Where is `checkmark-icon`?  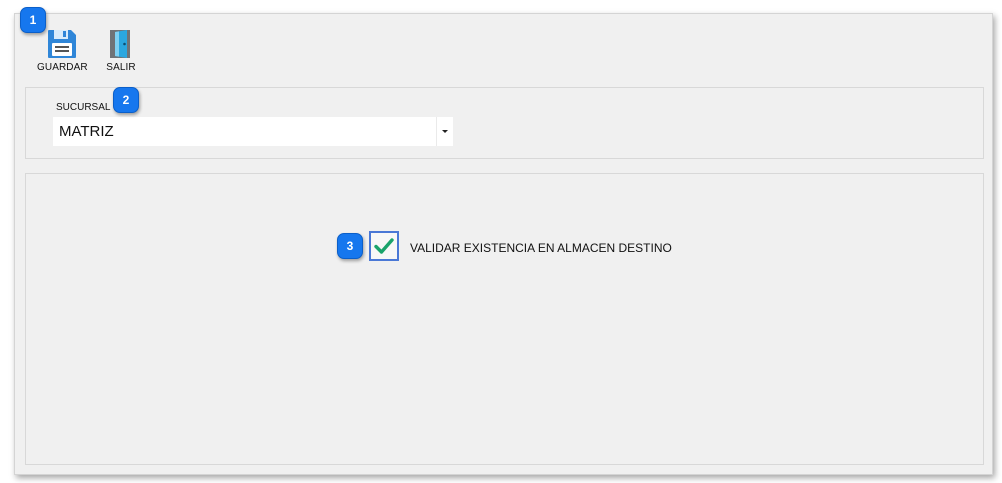
checkmark-icon is located at coordinates (384, 246).